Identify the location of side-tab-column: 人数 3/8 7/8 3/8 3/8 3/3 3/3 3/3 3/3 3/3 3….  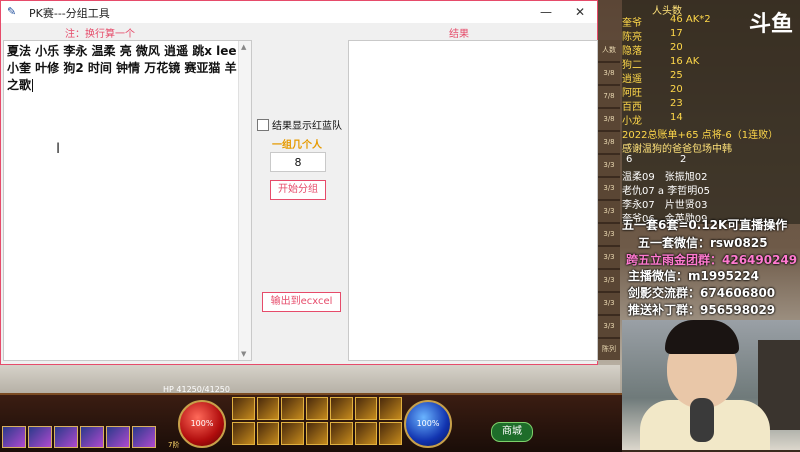
(609, 200).